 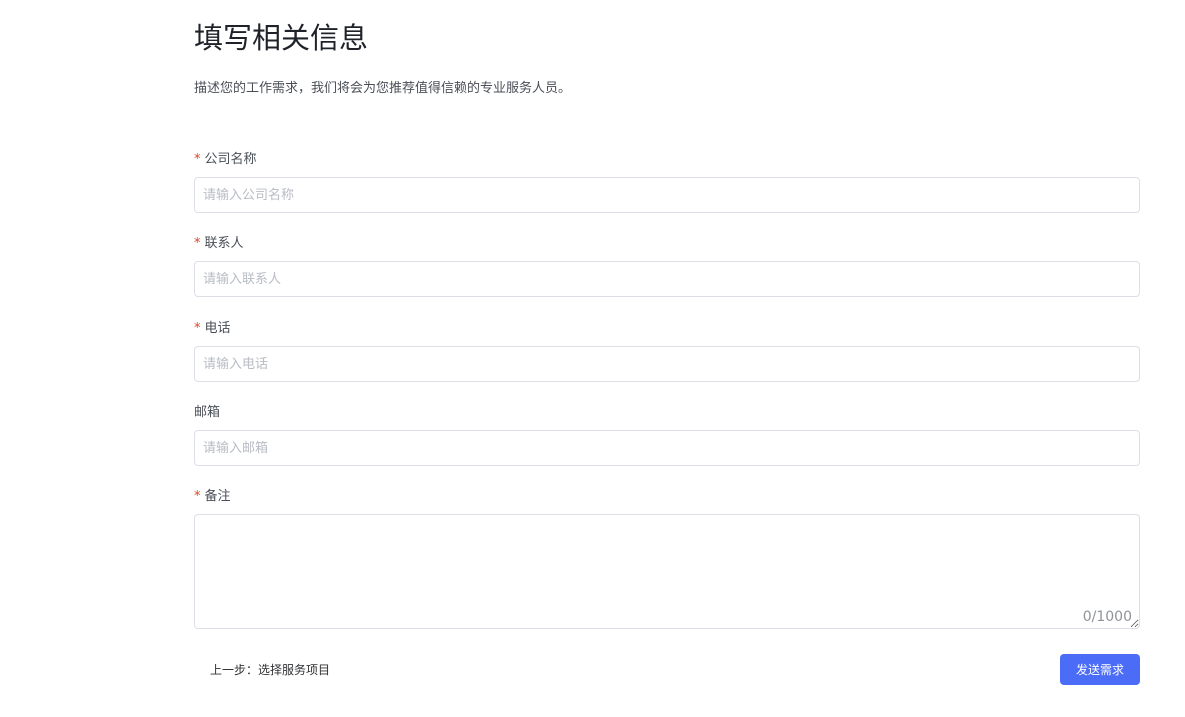 What do you see at coordinates (667, 195) in the screenshot?
I see `company-name-input` at bounding box center [667, 195].